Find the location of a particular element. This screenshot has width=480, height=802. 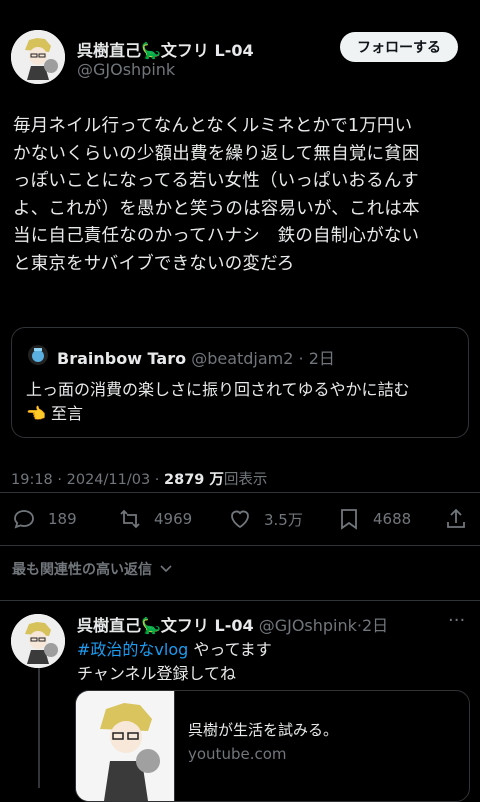

view-count-label: 回表示 is located at coordinates (245, 480).